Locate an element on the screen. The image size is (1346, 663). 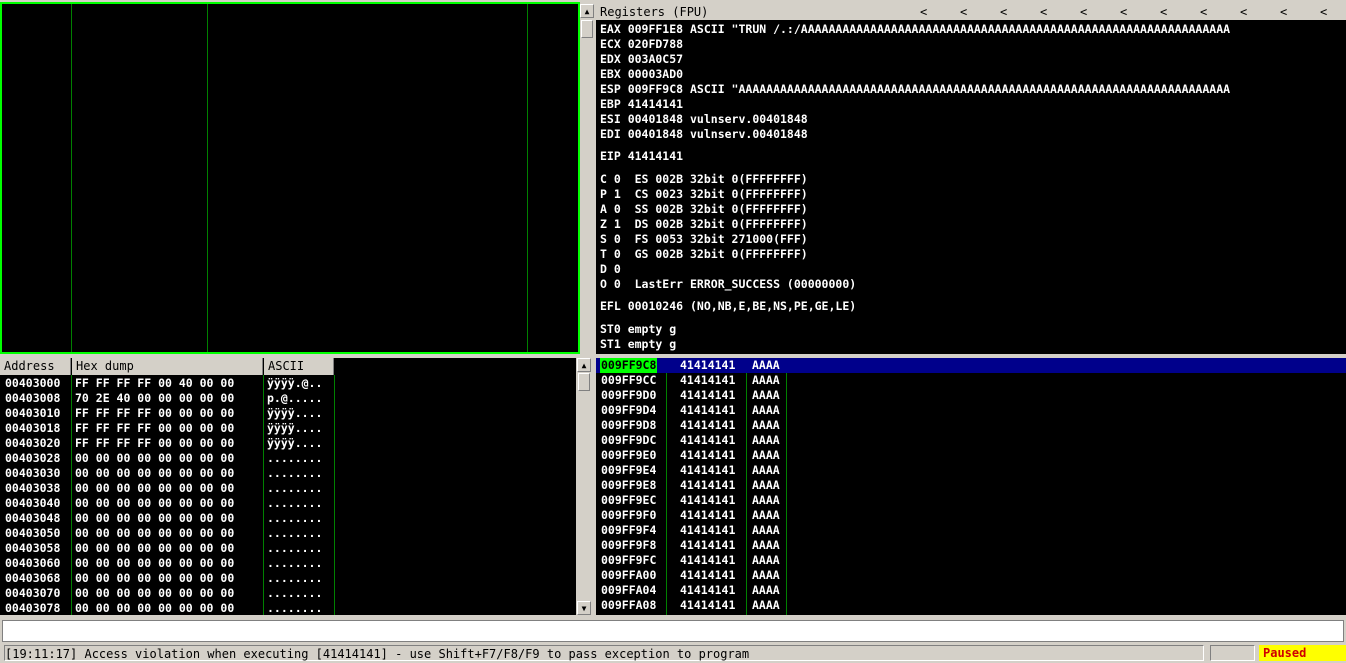
register-efl: EFL 00010246 (NO,NB,E,BE,NS,PE,GE,LE) is located at coordinates (728, 306).